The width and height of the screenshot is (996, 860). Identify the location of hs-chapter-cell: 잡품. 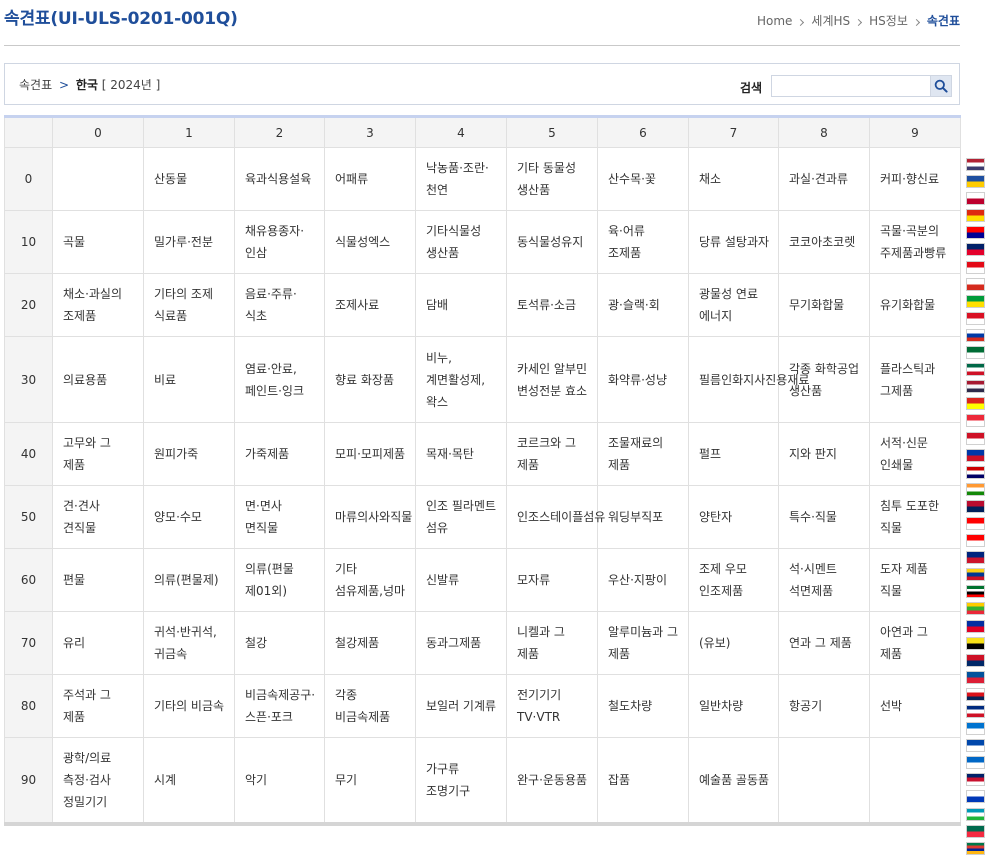
(643, 780).